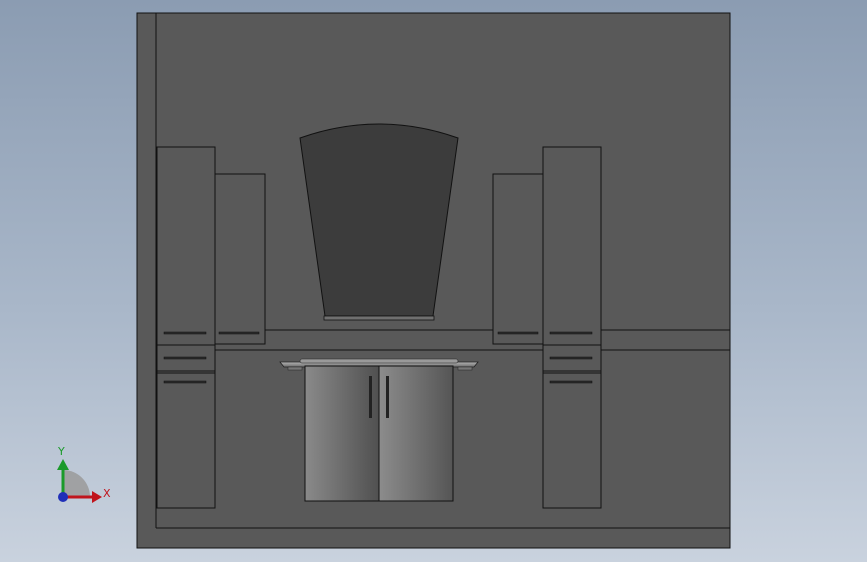  What do you see at coordinates (342, 433) in the screenshot?
I see `vanity-door-left` at bounding box center [342, 433].